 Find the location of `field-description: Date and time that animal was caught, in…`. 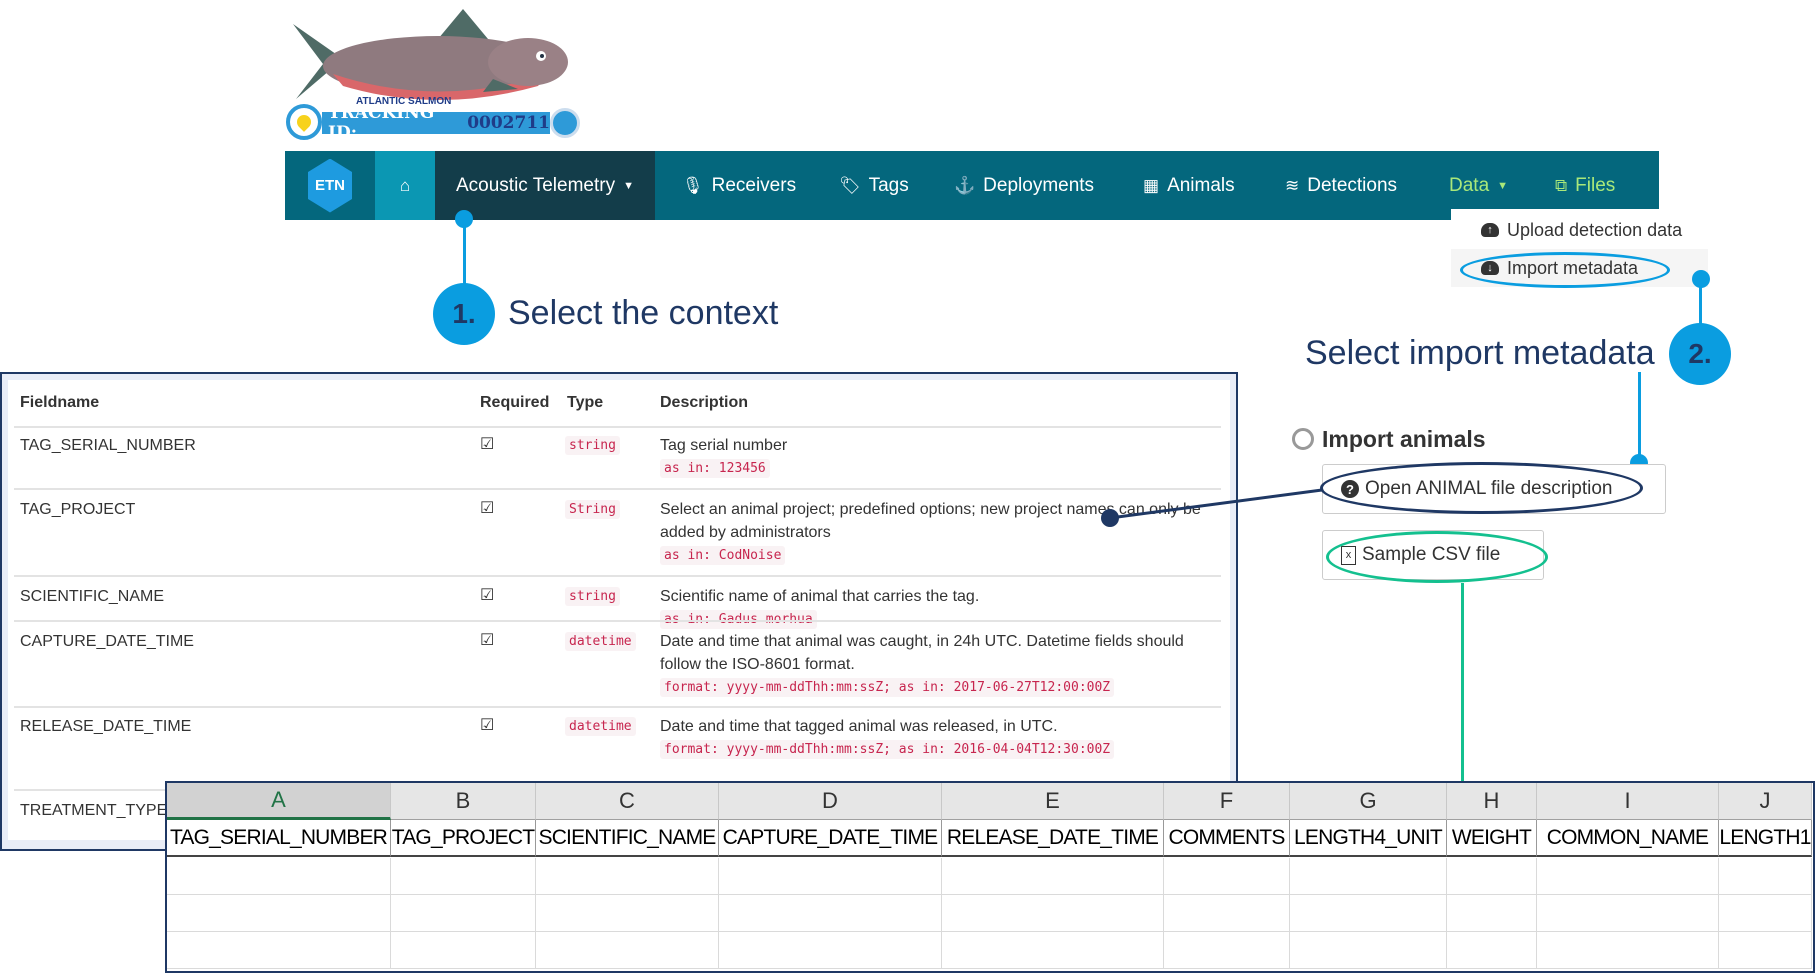

field-description: Date and time that animal was caught, in… is located at coordinates (922, 653).